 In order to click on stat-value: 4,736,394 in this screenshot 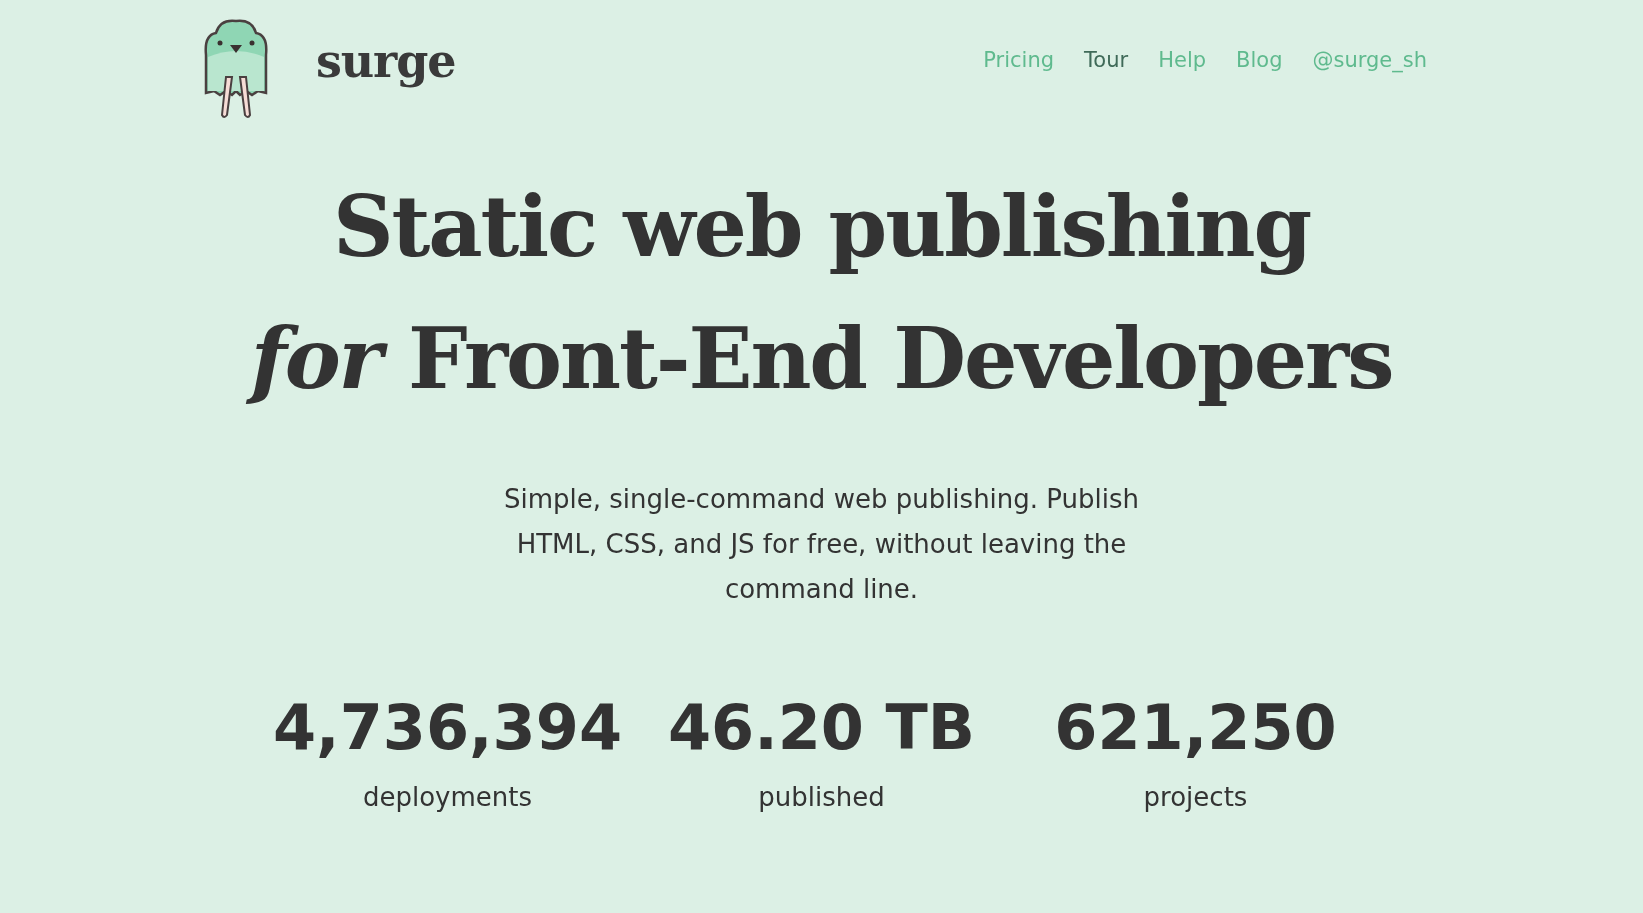, I will do `click(447, 728)`.